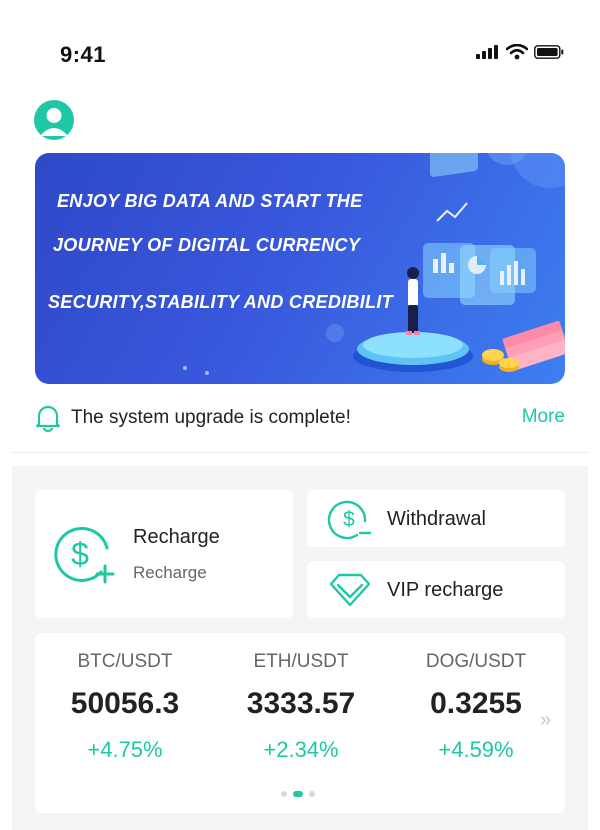 Image resolution: width=600 pixels, height=830 pixels. What do you see at coordinates (487, 52) in the screenshot?
I see `signal-icon` at bounding box center [487, 52].